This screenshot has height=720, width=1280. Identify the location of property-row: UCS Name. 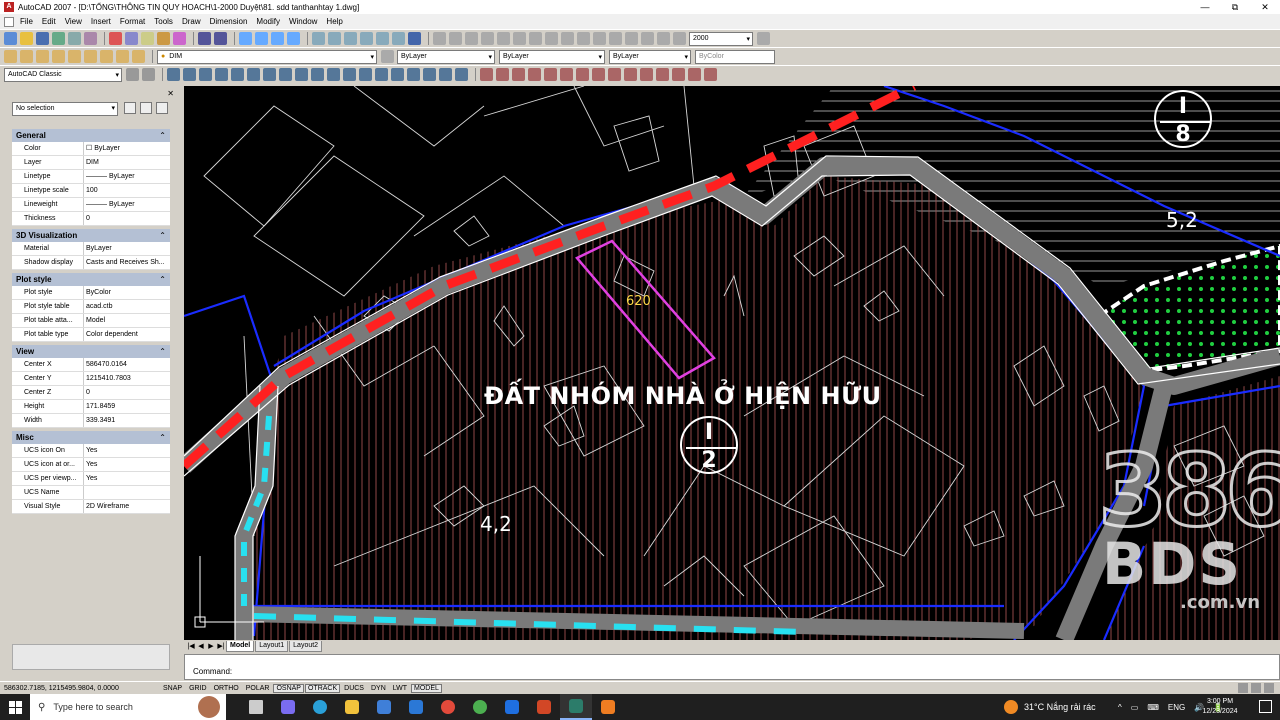
(91, 493).